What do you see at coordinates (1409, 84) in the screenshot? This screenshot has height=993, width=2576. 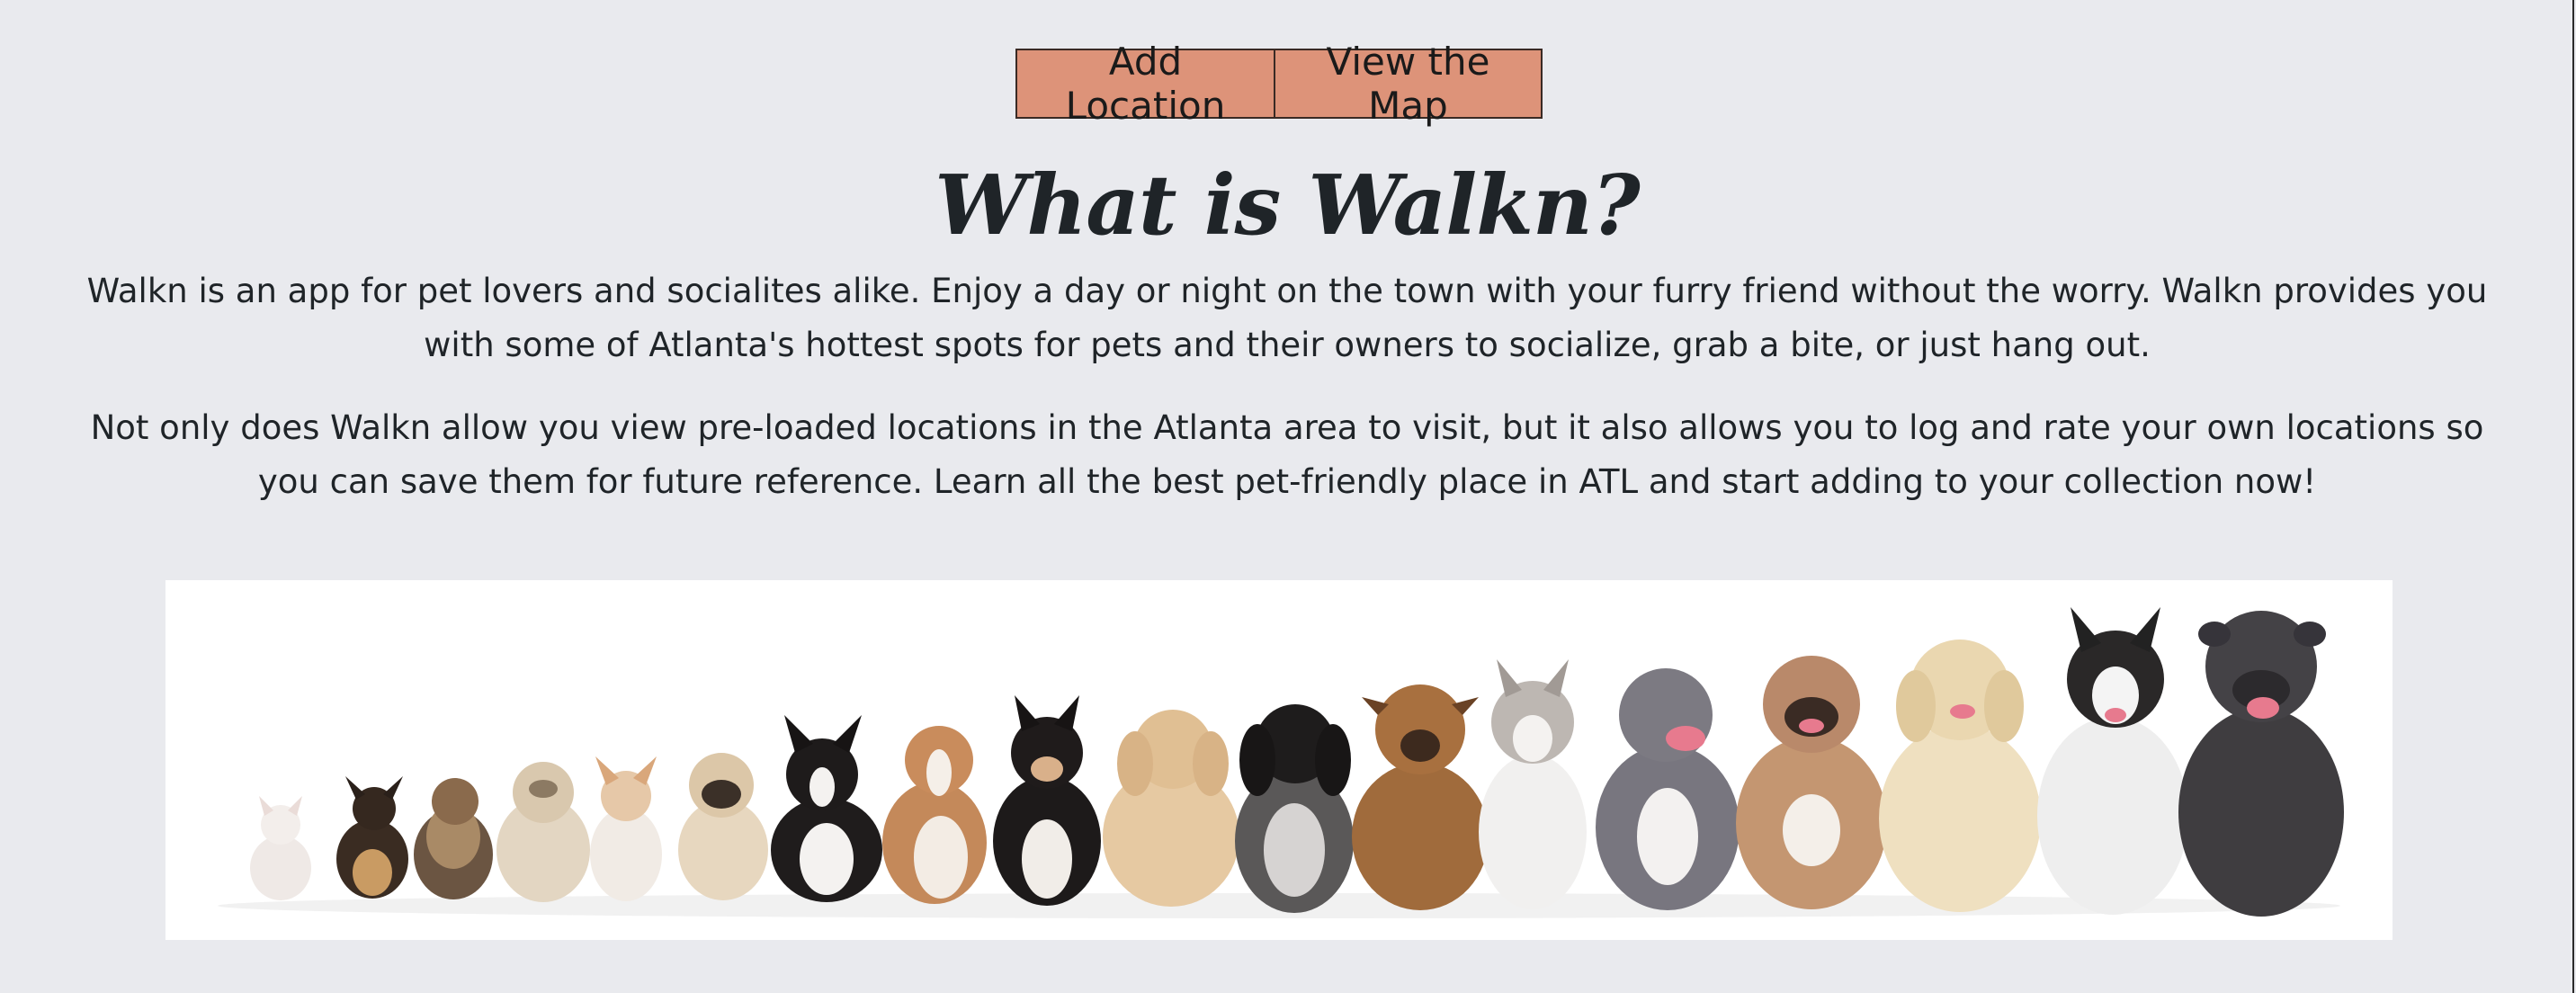 I see `view-map-button: View the Map` at bounding box center [1409, 84].